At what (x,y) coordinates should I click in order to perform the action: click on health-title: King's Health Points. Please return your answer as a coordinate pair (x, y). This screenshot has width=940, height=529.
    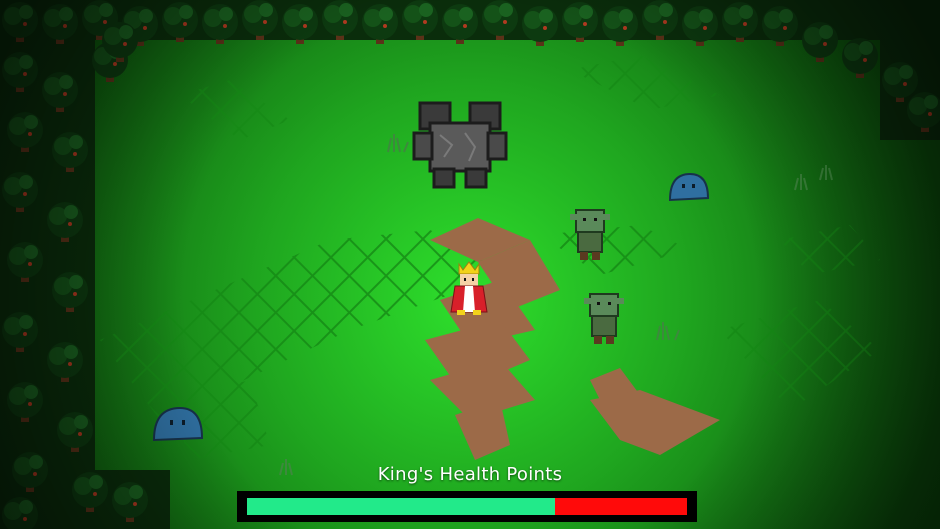
    Looking at the image, I should click on (470, 474).